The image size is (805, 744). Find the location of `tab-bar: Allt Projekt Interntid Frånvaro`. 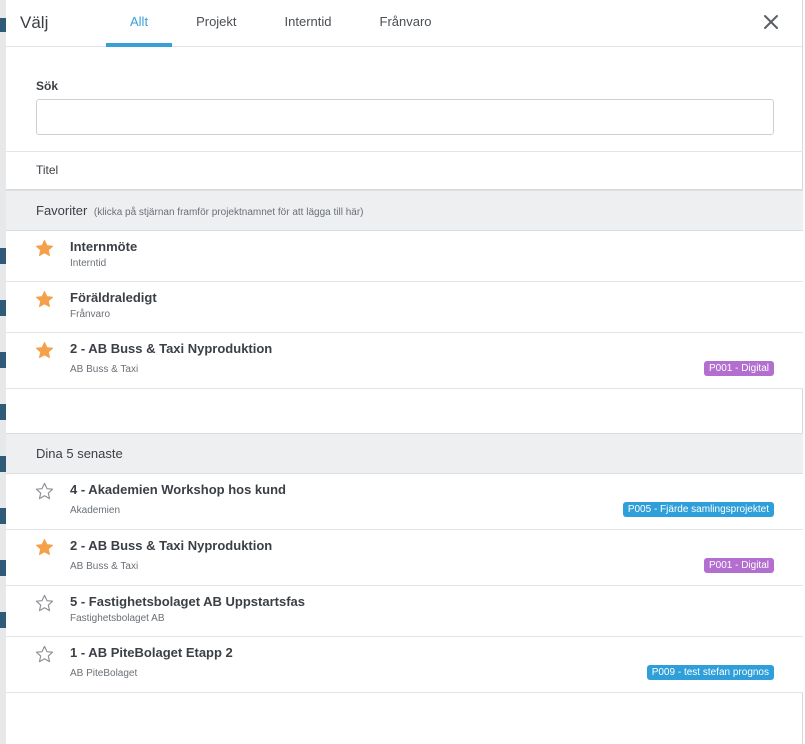

tab-bar: Allt Projekt Interntid Frånvaro is located at coordinates (281, 23).